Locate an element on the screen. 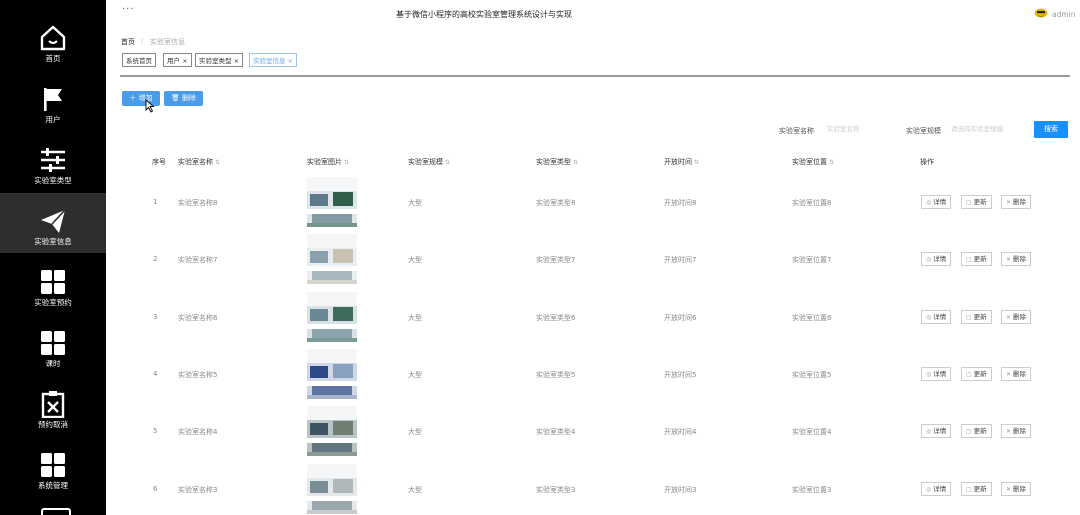  lab-type-cell: 实验室类型4 is located at coordinates (556, 432).